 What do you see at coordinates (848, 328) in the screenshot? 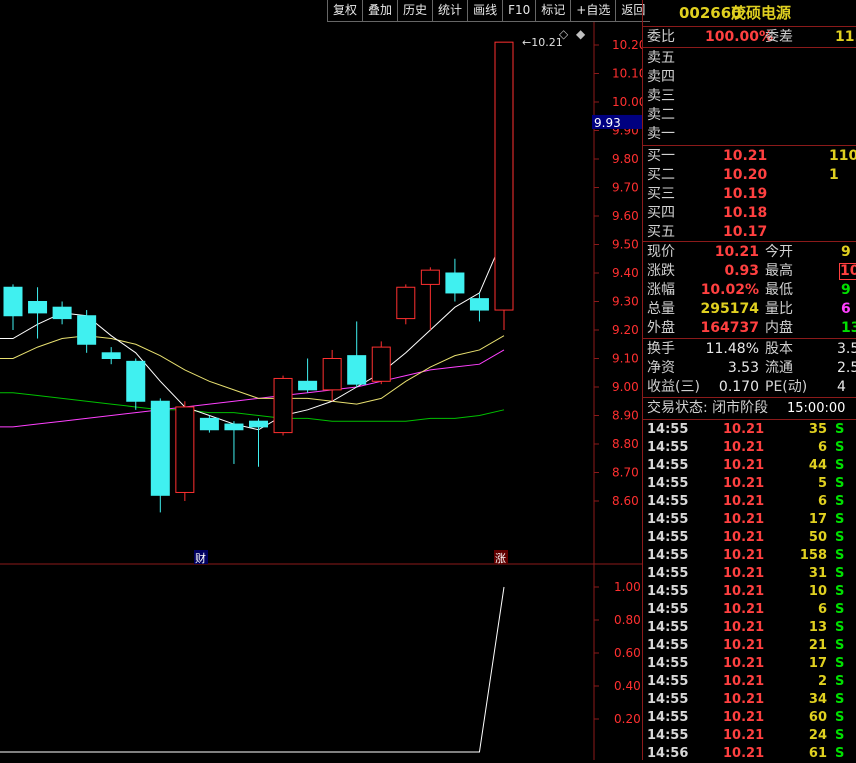
I see `quote-value-2: 1304` at bounding box center [848, 328].